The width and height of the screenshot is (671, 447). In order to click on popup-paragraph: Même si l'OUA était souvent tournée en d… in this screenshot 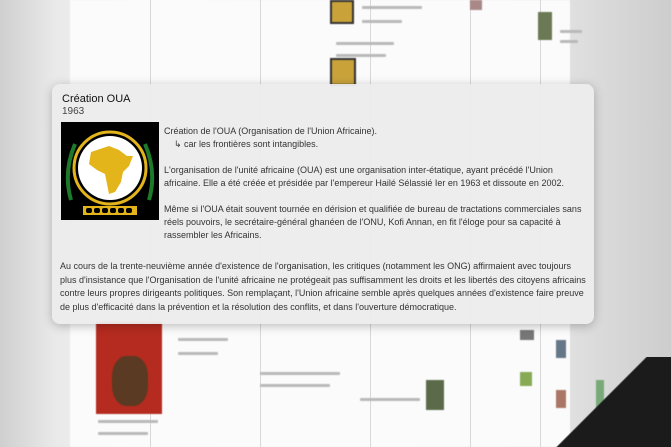, I will do `click(373, 222)`.